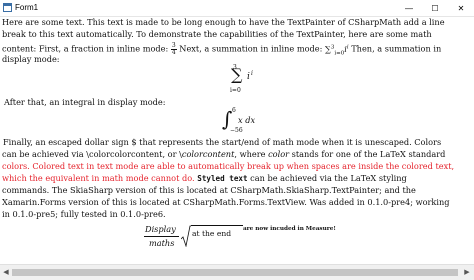 This screenshot has height=280, width=474. I want to click on window-title: Form1, so click(27, 7).